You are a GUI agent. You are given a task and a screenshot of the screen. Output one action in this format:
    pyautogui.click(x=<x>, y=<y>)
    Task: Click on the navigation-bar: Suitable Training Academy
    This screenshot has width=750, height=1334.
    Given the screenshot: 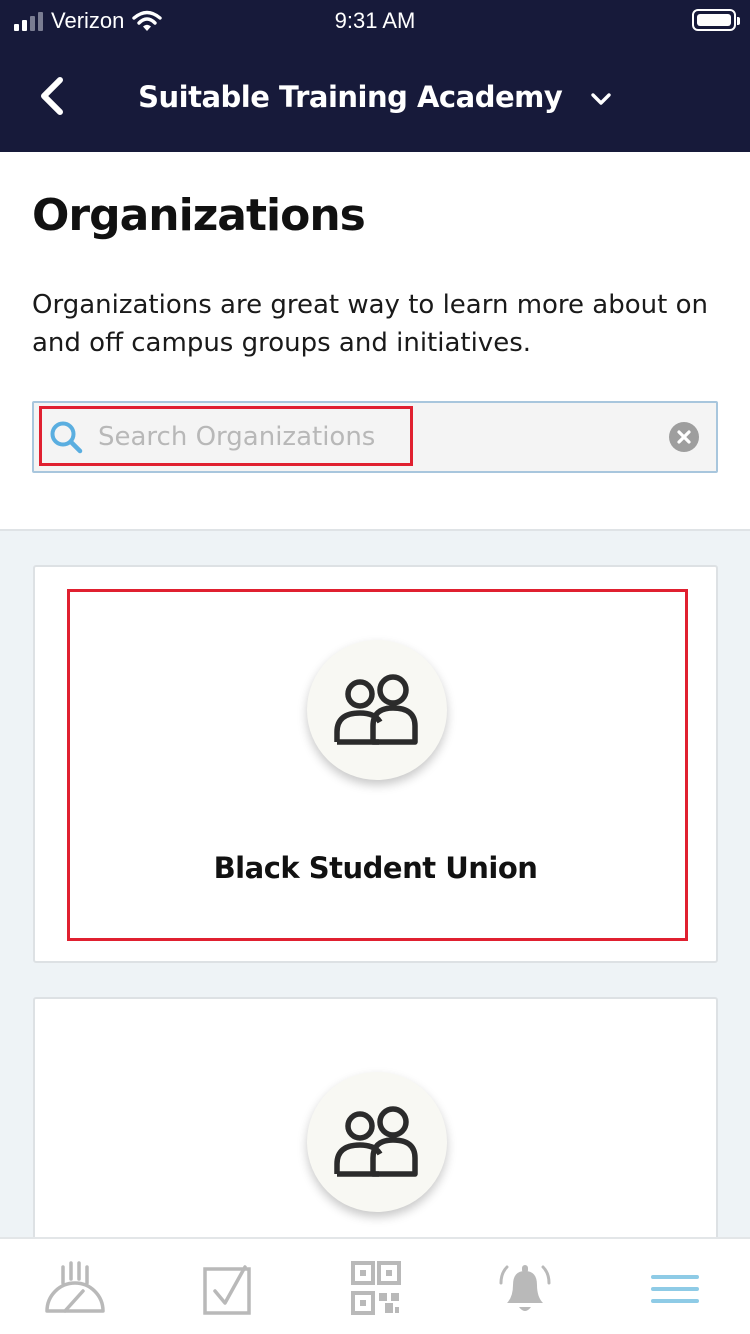 What is the action you would take?
    pyautogui.click(x=375, y=98)
    